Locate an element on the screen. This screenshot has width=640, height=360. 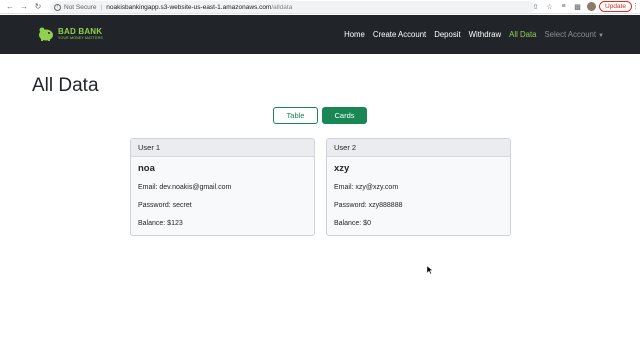
card-user-name: noa is located at coordinates (146, 168).